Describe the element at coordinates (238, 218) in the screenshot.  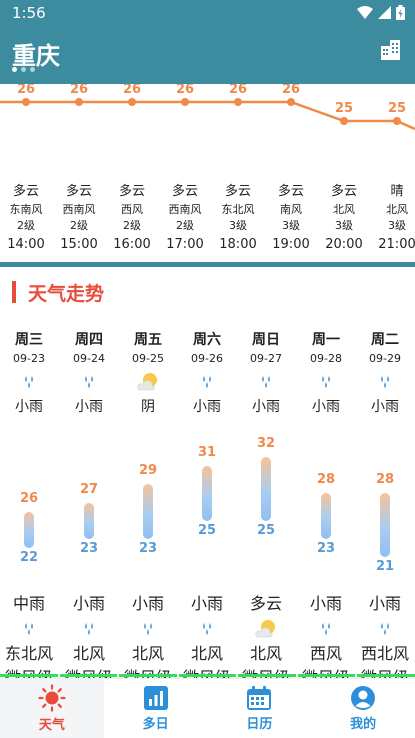
I see `hourly-item: 多云 东北风 3级 18:00` at that location.